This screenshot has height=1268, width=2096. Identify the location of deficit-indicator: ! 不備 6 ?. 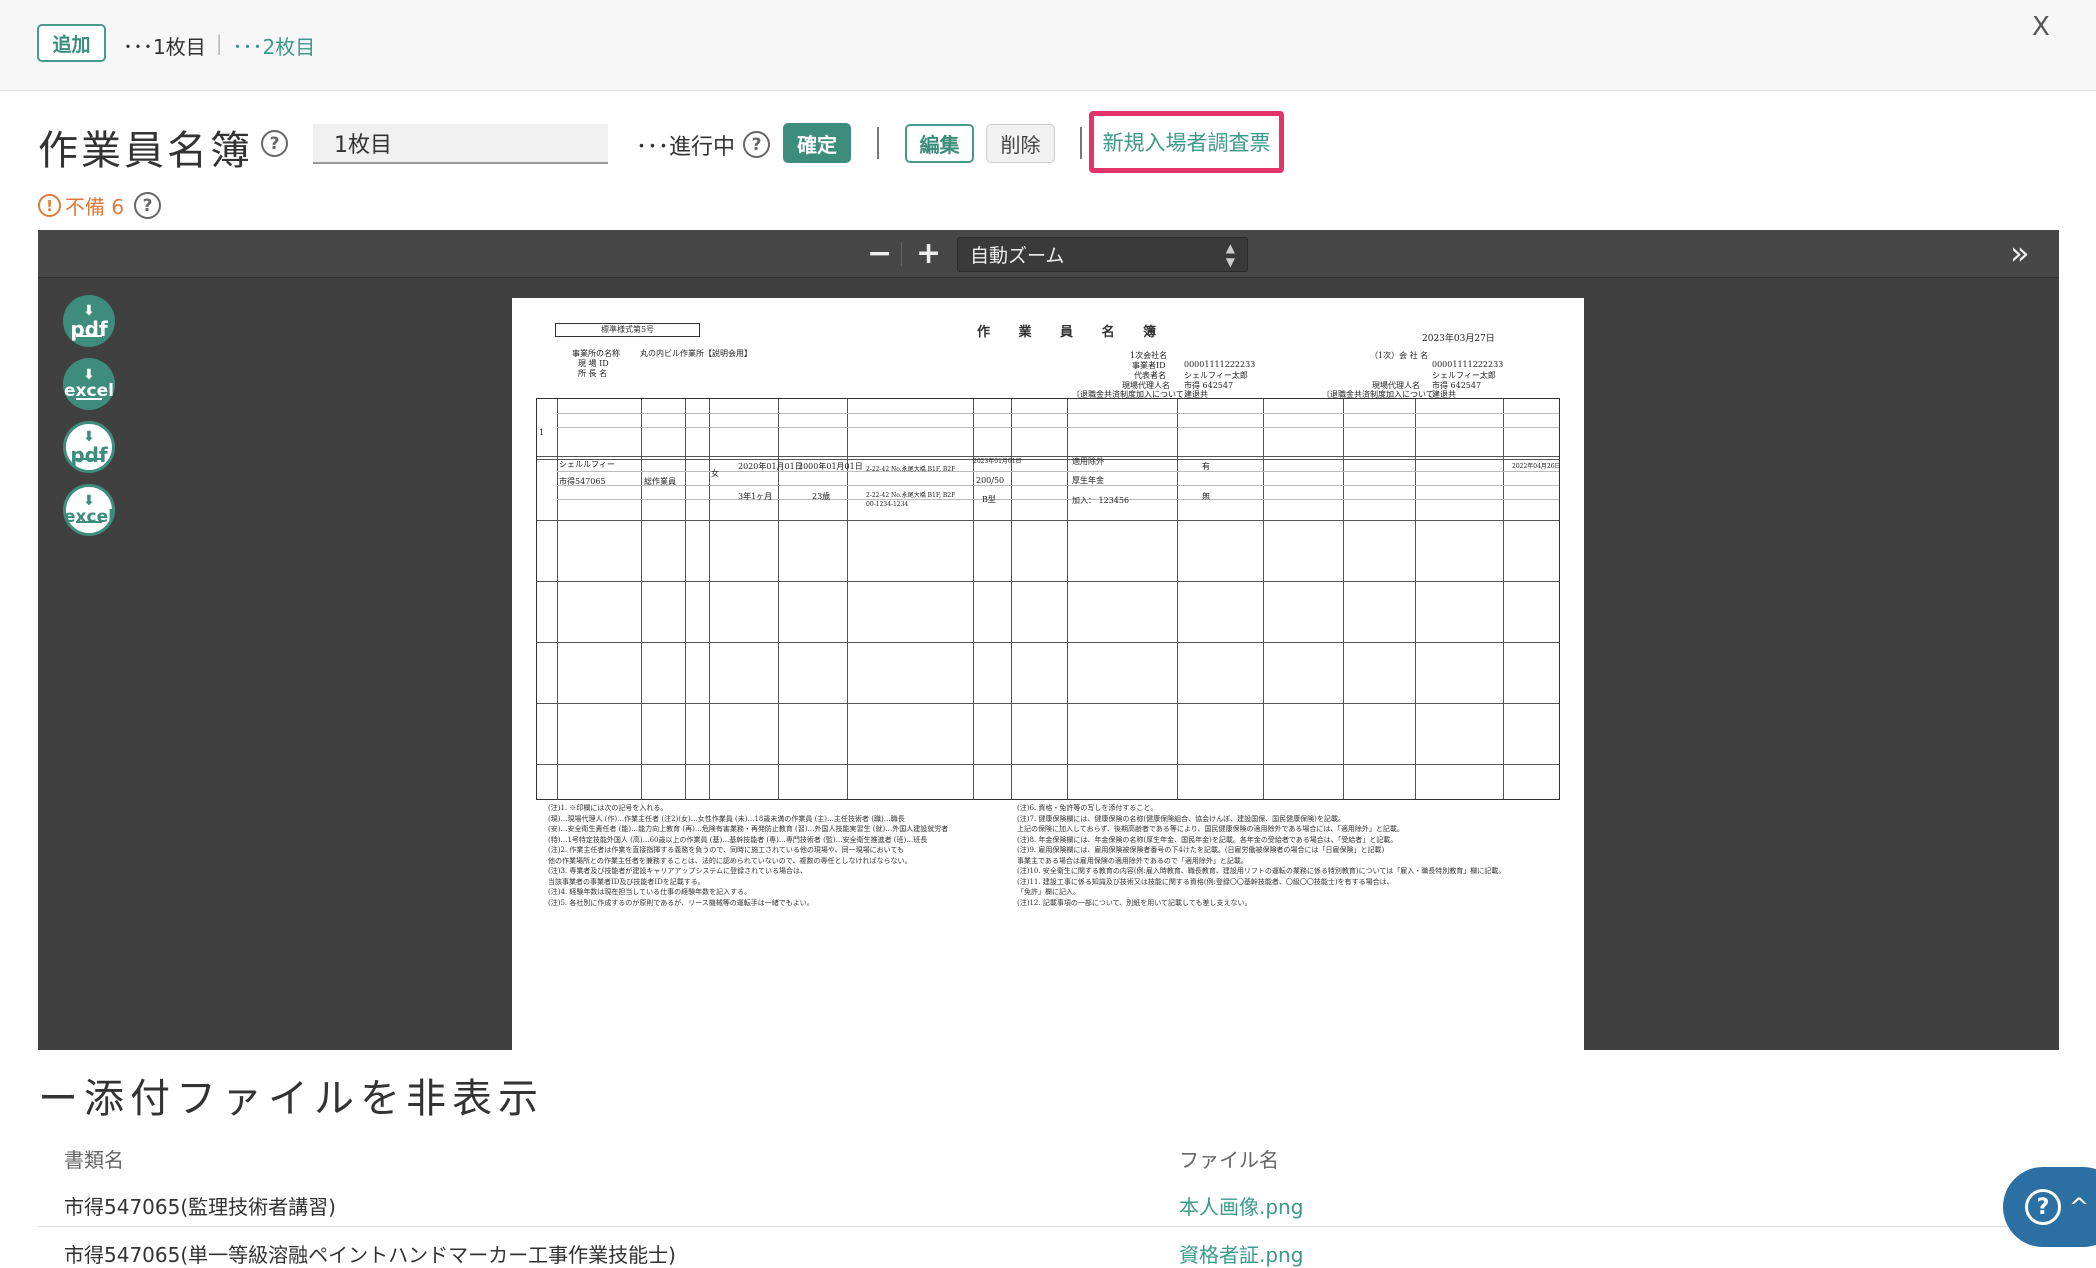
(100, 205).